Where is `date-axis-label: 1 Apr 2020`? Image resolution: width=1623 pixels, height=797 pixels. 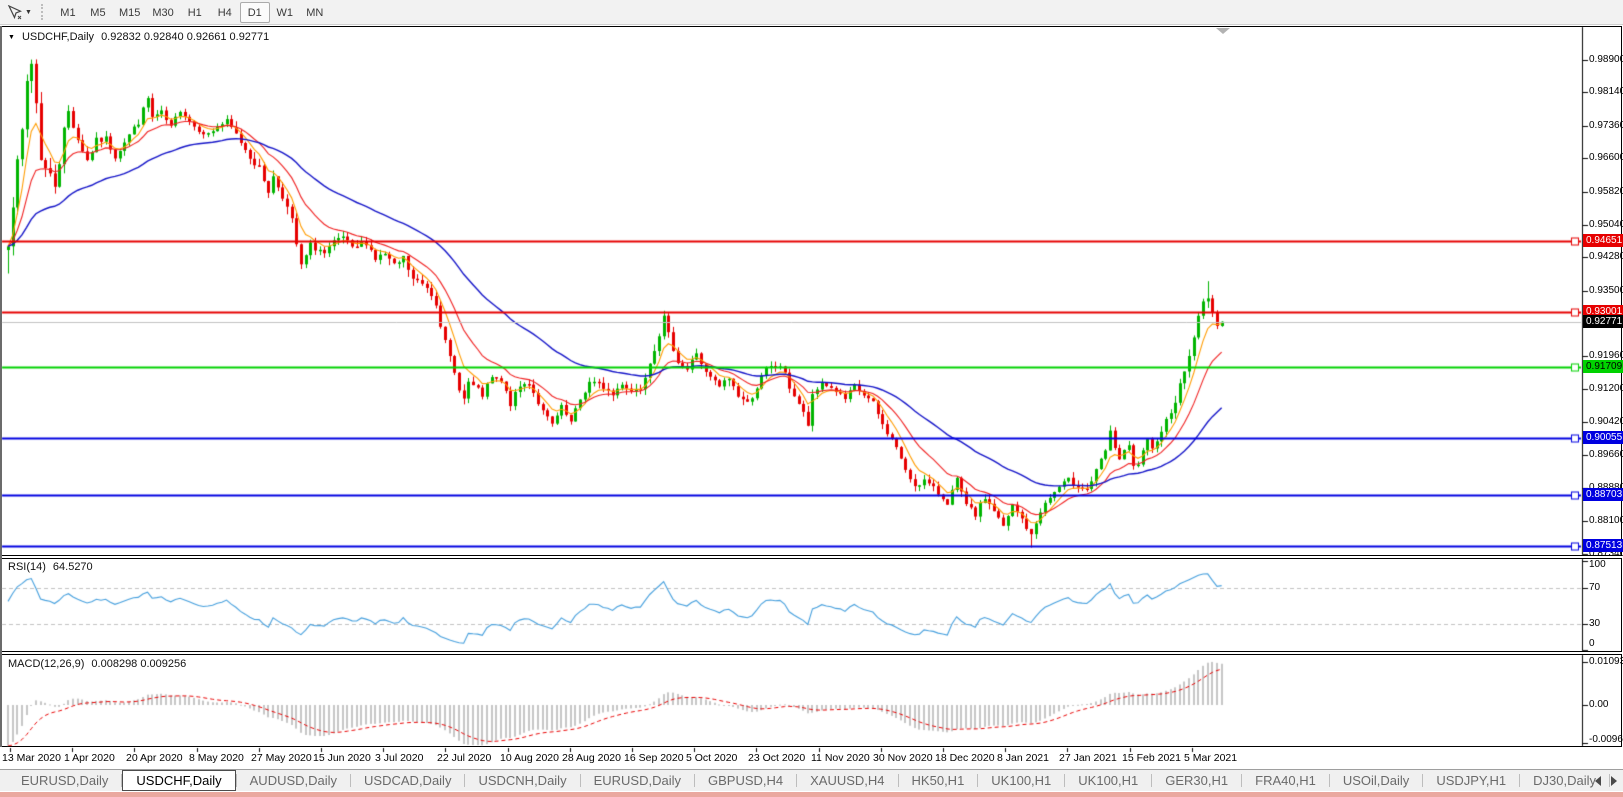
date-axis-label: 1 Apr 2020 is located at coordinates (89, 758).